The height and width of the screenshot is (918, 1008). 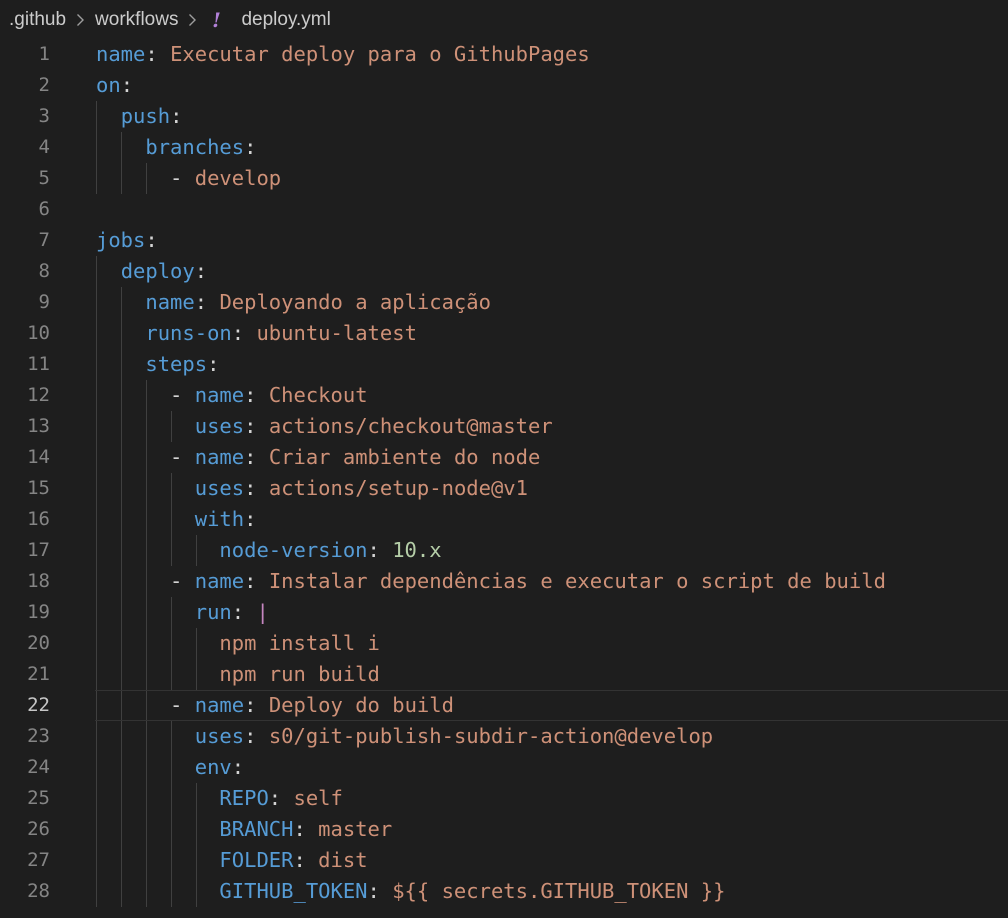 What do you see at coordinates (504, 85) in the screenshot?
I see `code-line: 2 on:` at bounding box center [504, 85].